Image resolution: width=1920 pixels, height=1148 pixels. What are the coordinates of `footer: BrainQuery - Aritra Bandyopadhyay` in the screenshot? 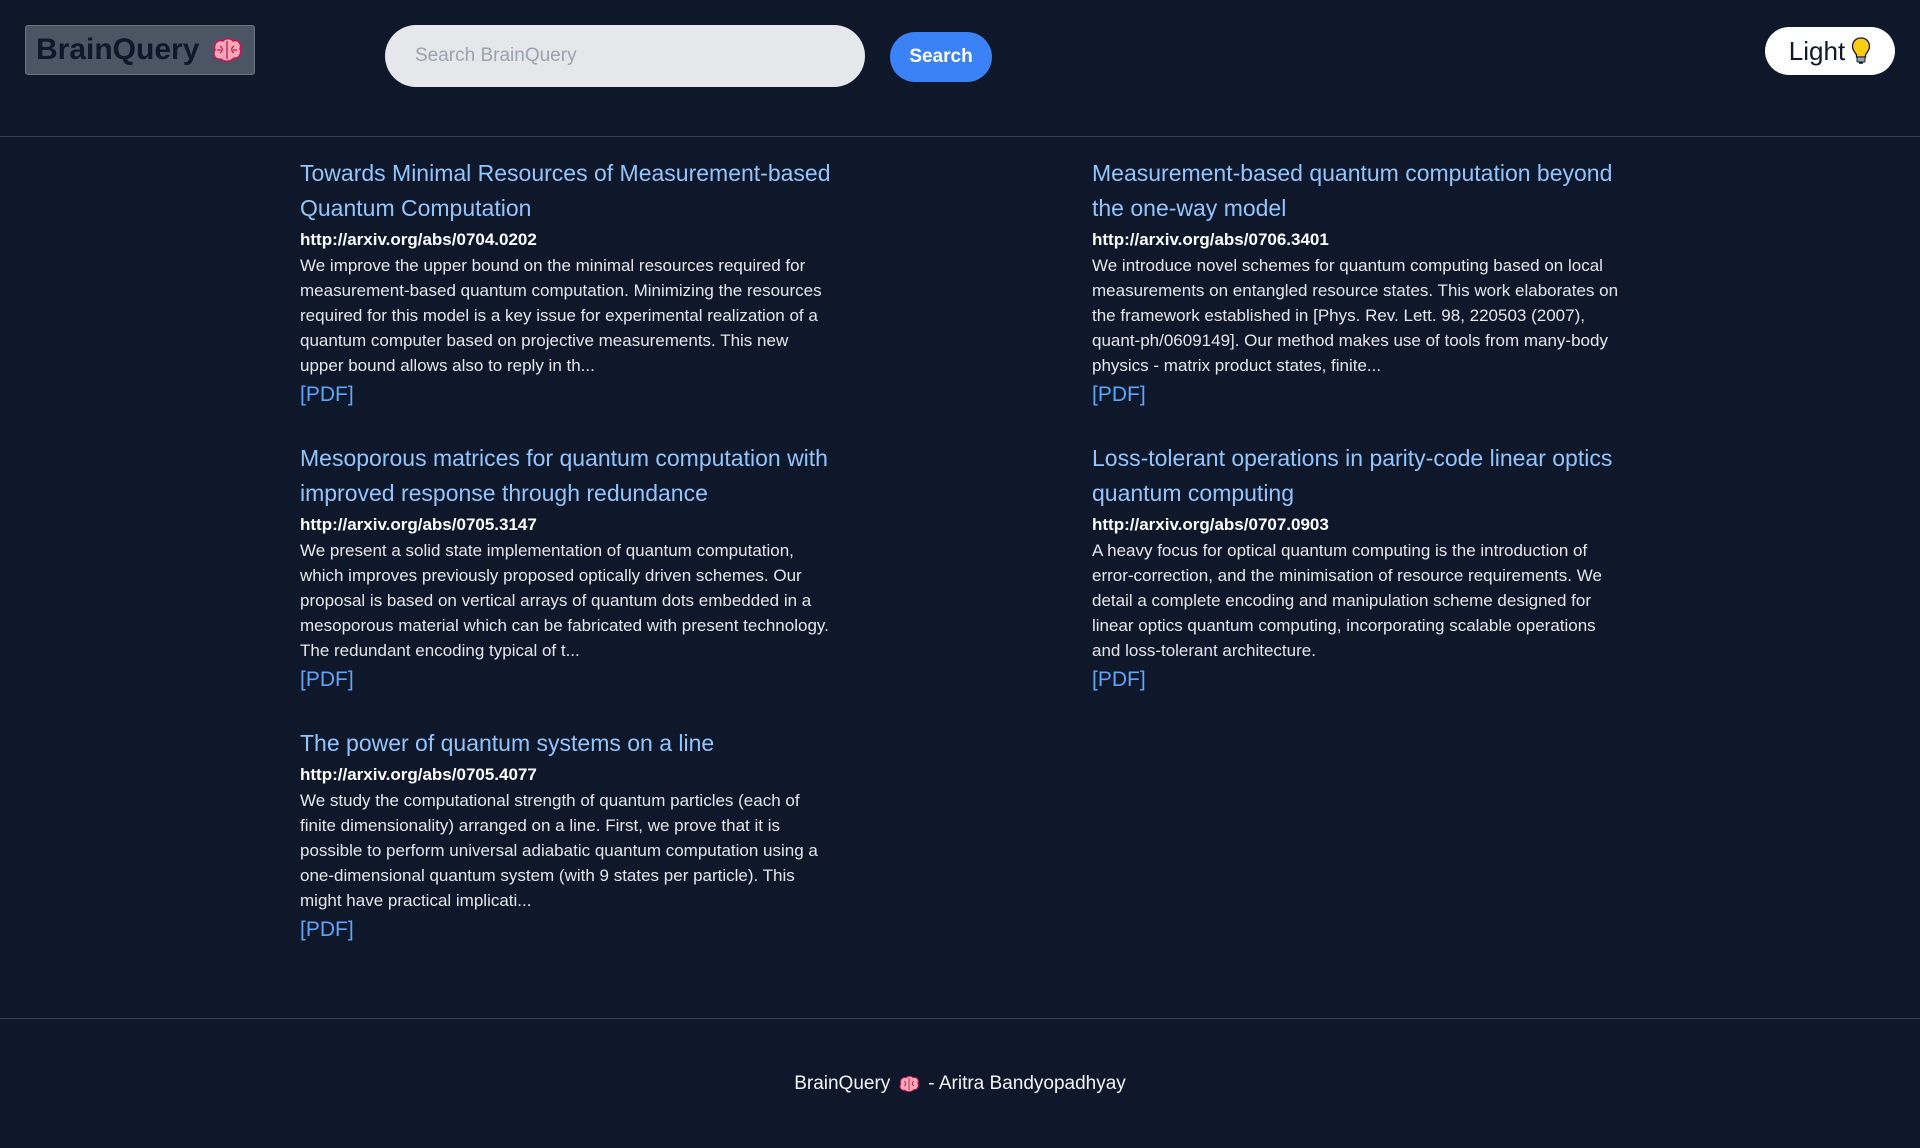 It's located at (960, 1083).